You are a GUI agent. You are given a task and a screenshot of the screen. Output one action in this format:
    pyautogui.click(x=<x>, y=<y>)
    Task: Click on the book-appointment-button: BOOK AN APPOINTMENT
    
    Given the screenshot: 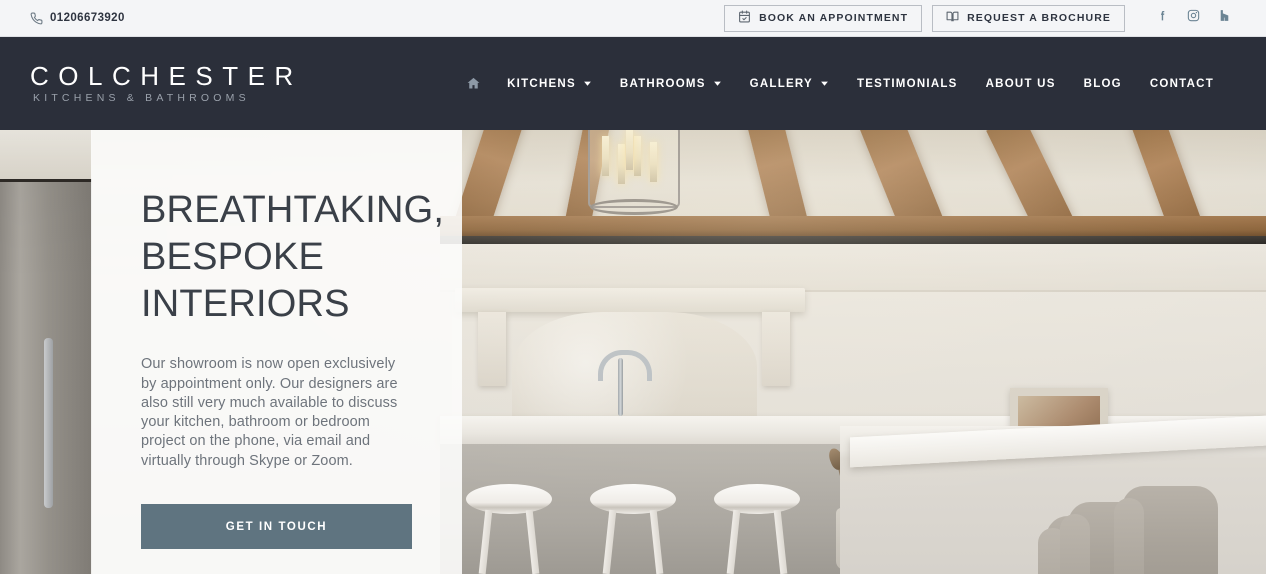 What is the action you would take?
    pyautogui.click(x=823, y=18)
    